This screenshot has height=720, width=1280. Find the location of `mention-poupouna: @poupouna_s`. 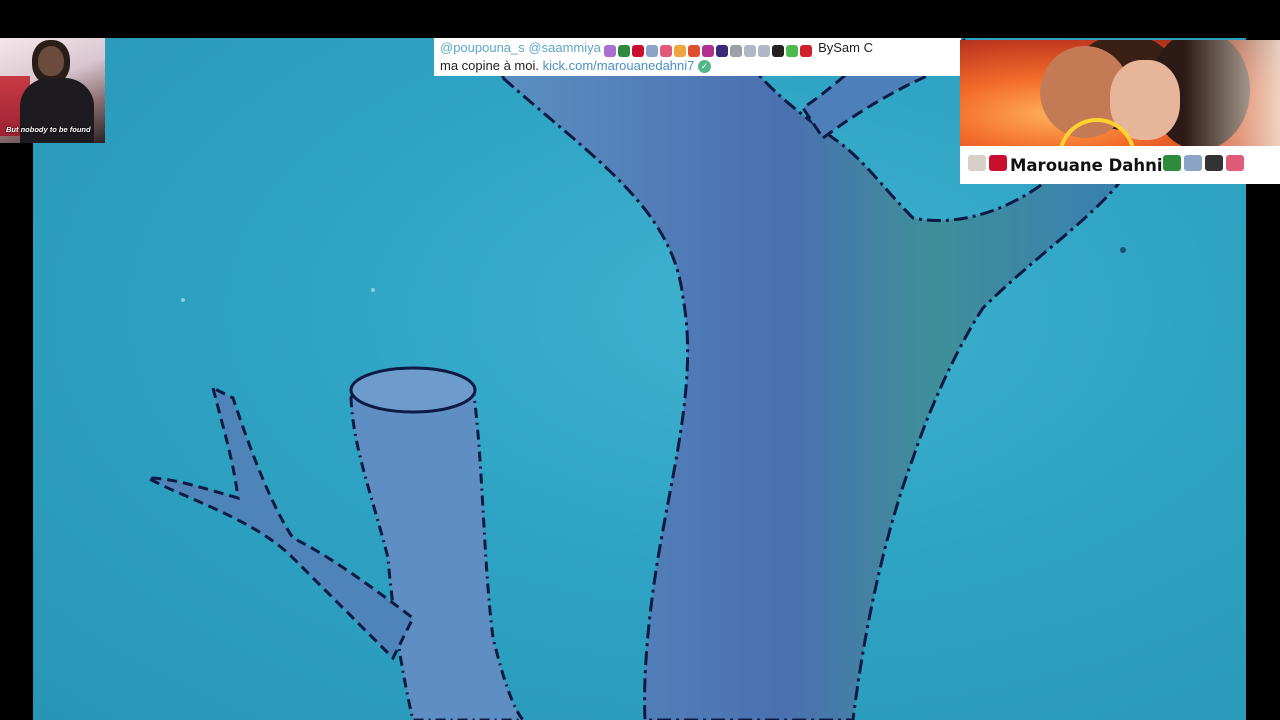

mention-poupouna: @poupouna_s is located at coordinates (482, 47).